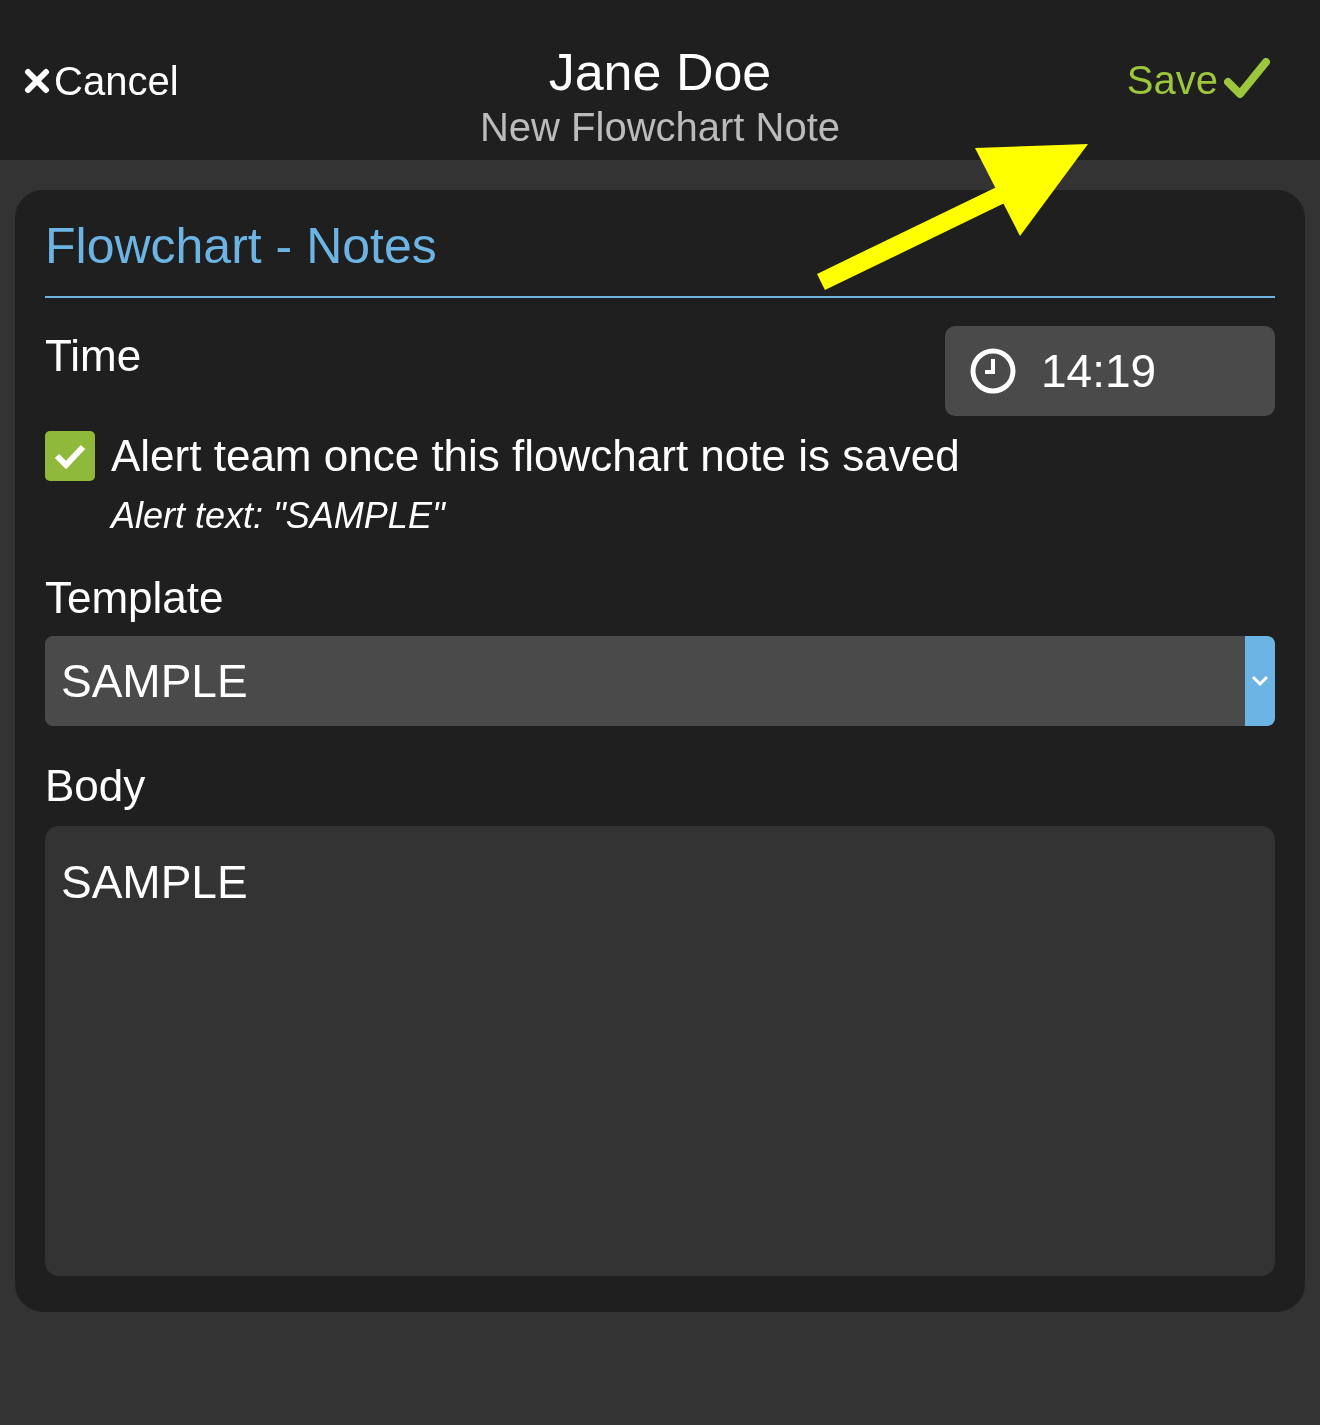 The width and height of the screenshot is (1320, 1425). Describe the element at coordinates (1260, 681) in the screenshot. I see `chevron-down-icon` at that location.